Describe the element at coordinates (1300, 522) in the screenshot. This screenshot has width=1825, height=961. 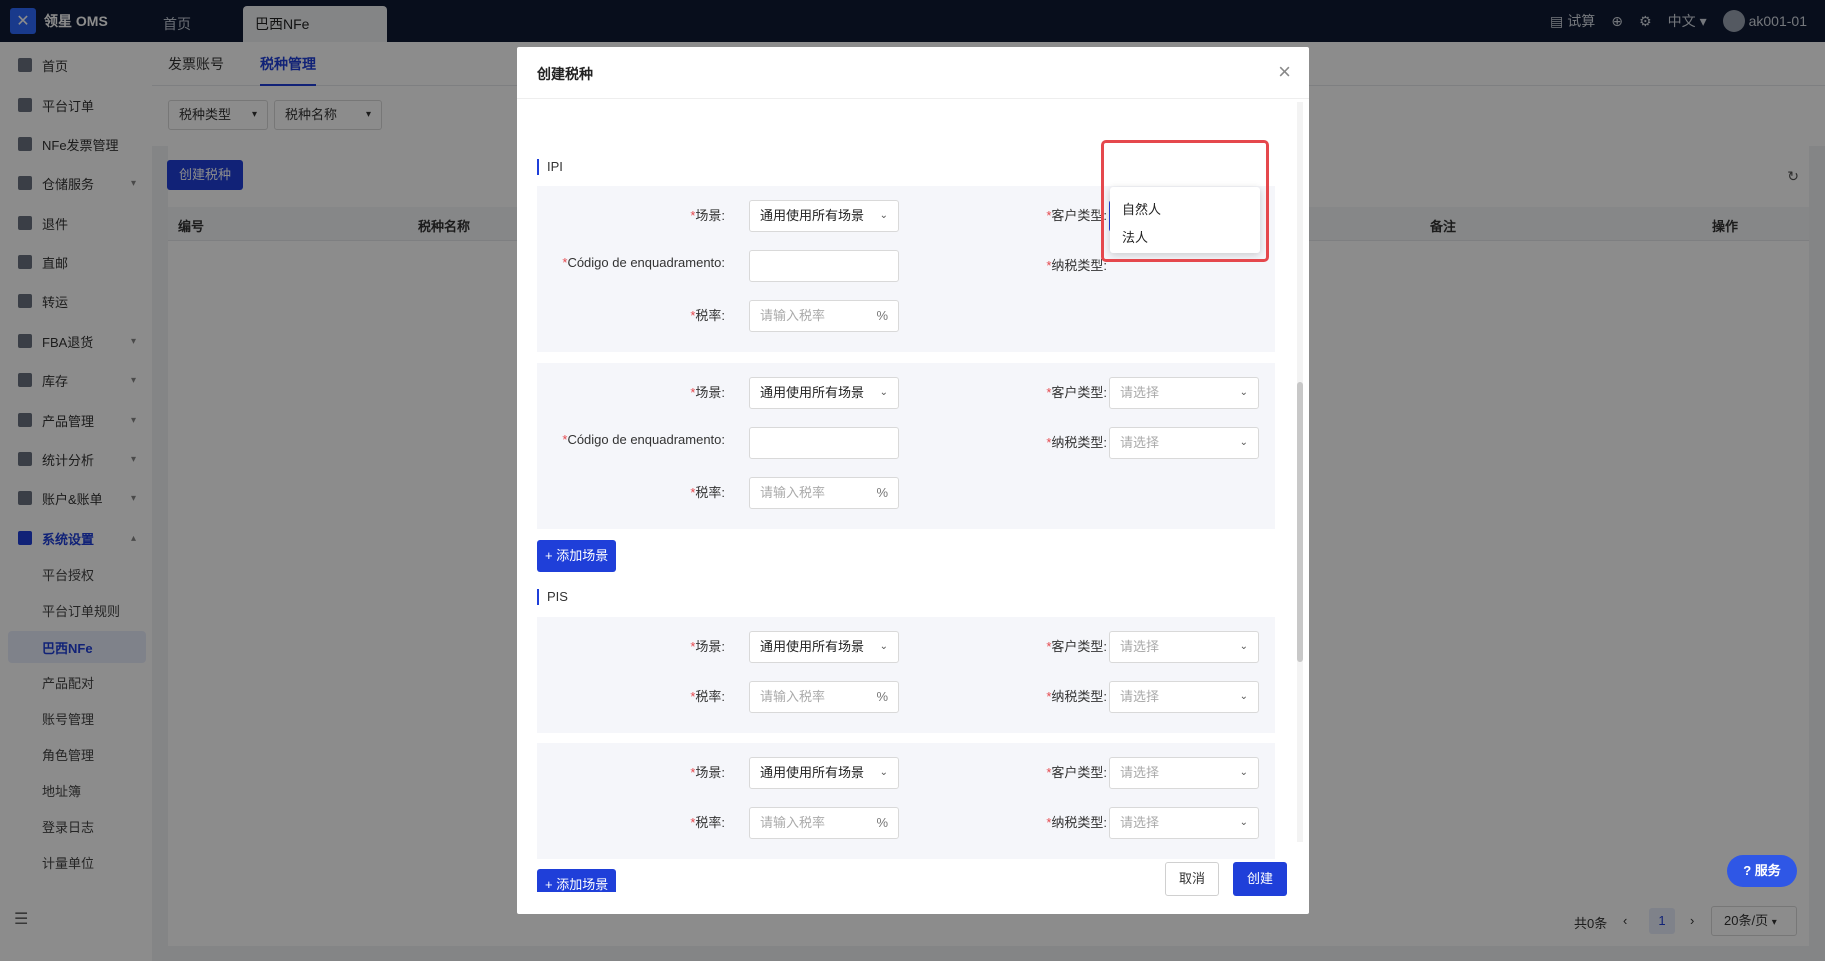
I see `scrollbar-thumb` at that location.